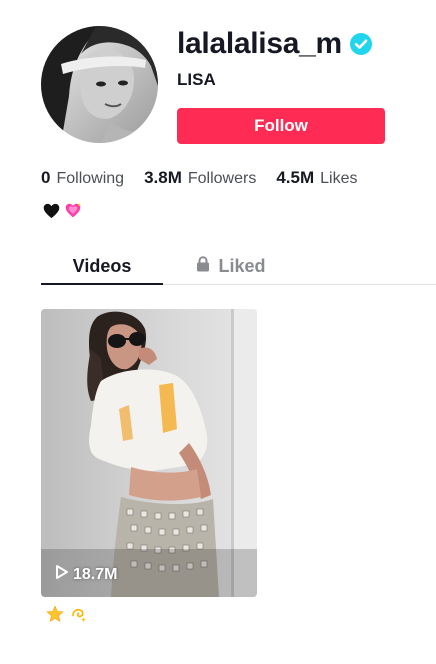  What do you see at coordinates (196, 79) in the screenshot?
I see `nickname: LISA` at bounding box center [196, 79].